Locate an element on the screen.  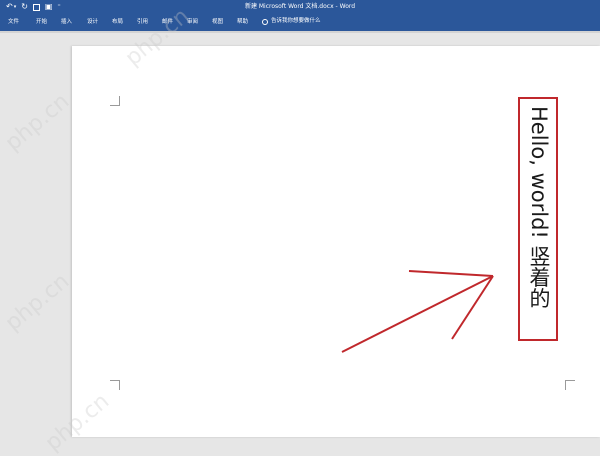
annotation-arrow is located at coordinates (417, 311).